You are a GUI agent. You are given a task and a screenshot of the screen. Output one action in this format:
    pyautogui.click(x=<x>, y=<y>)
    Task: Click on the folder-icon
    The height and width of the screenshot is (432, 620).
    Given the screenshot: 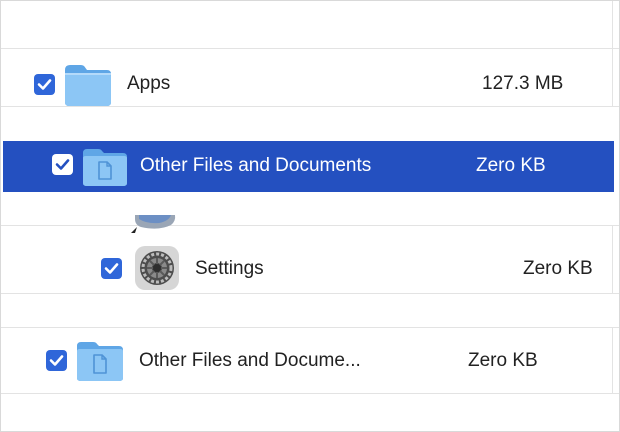 What is the action you would take?
    pyautogui.click(x=88, y=87)
    